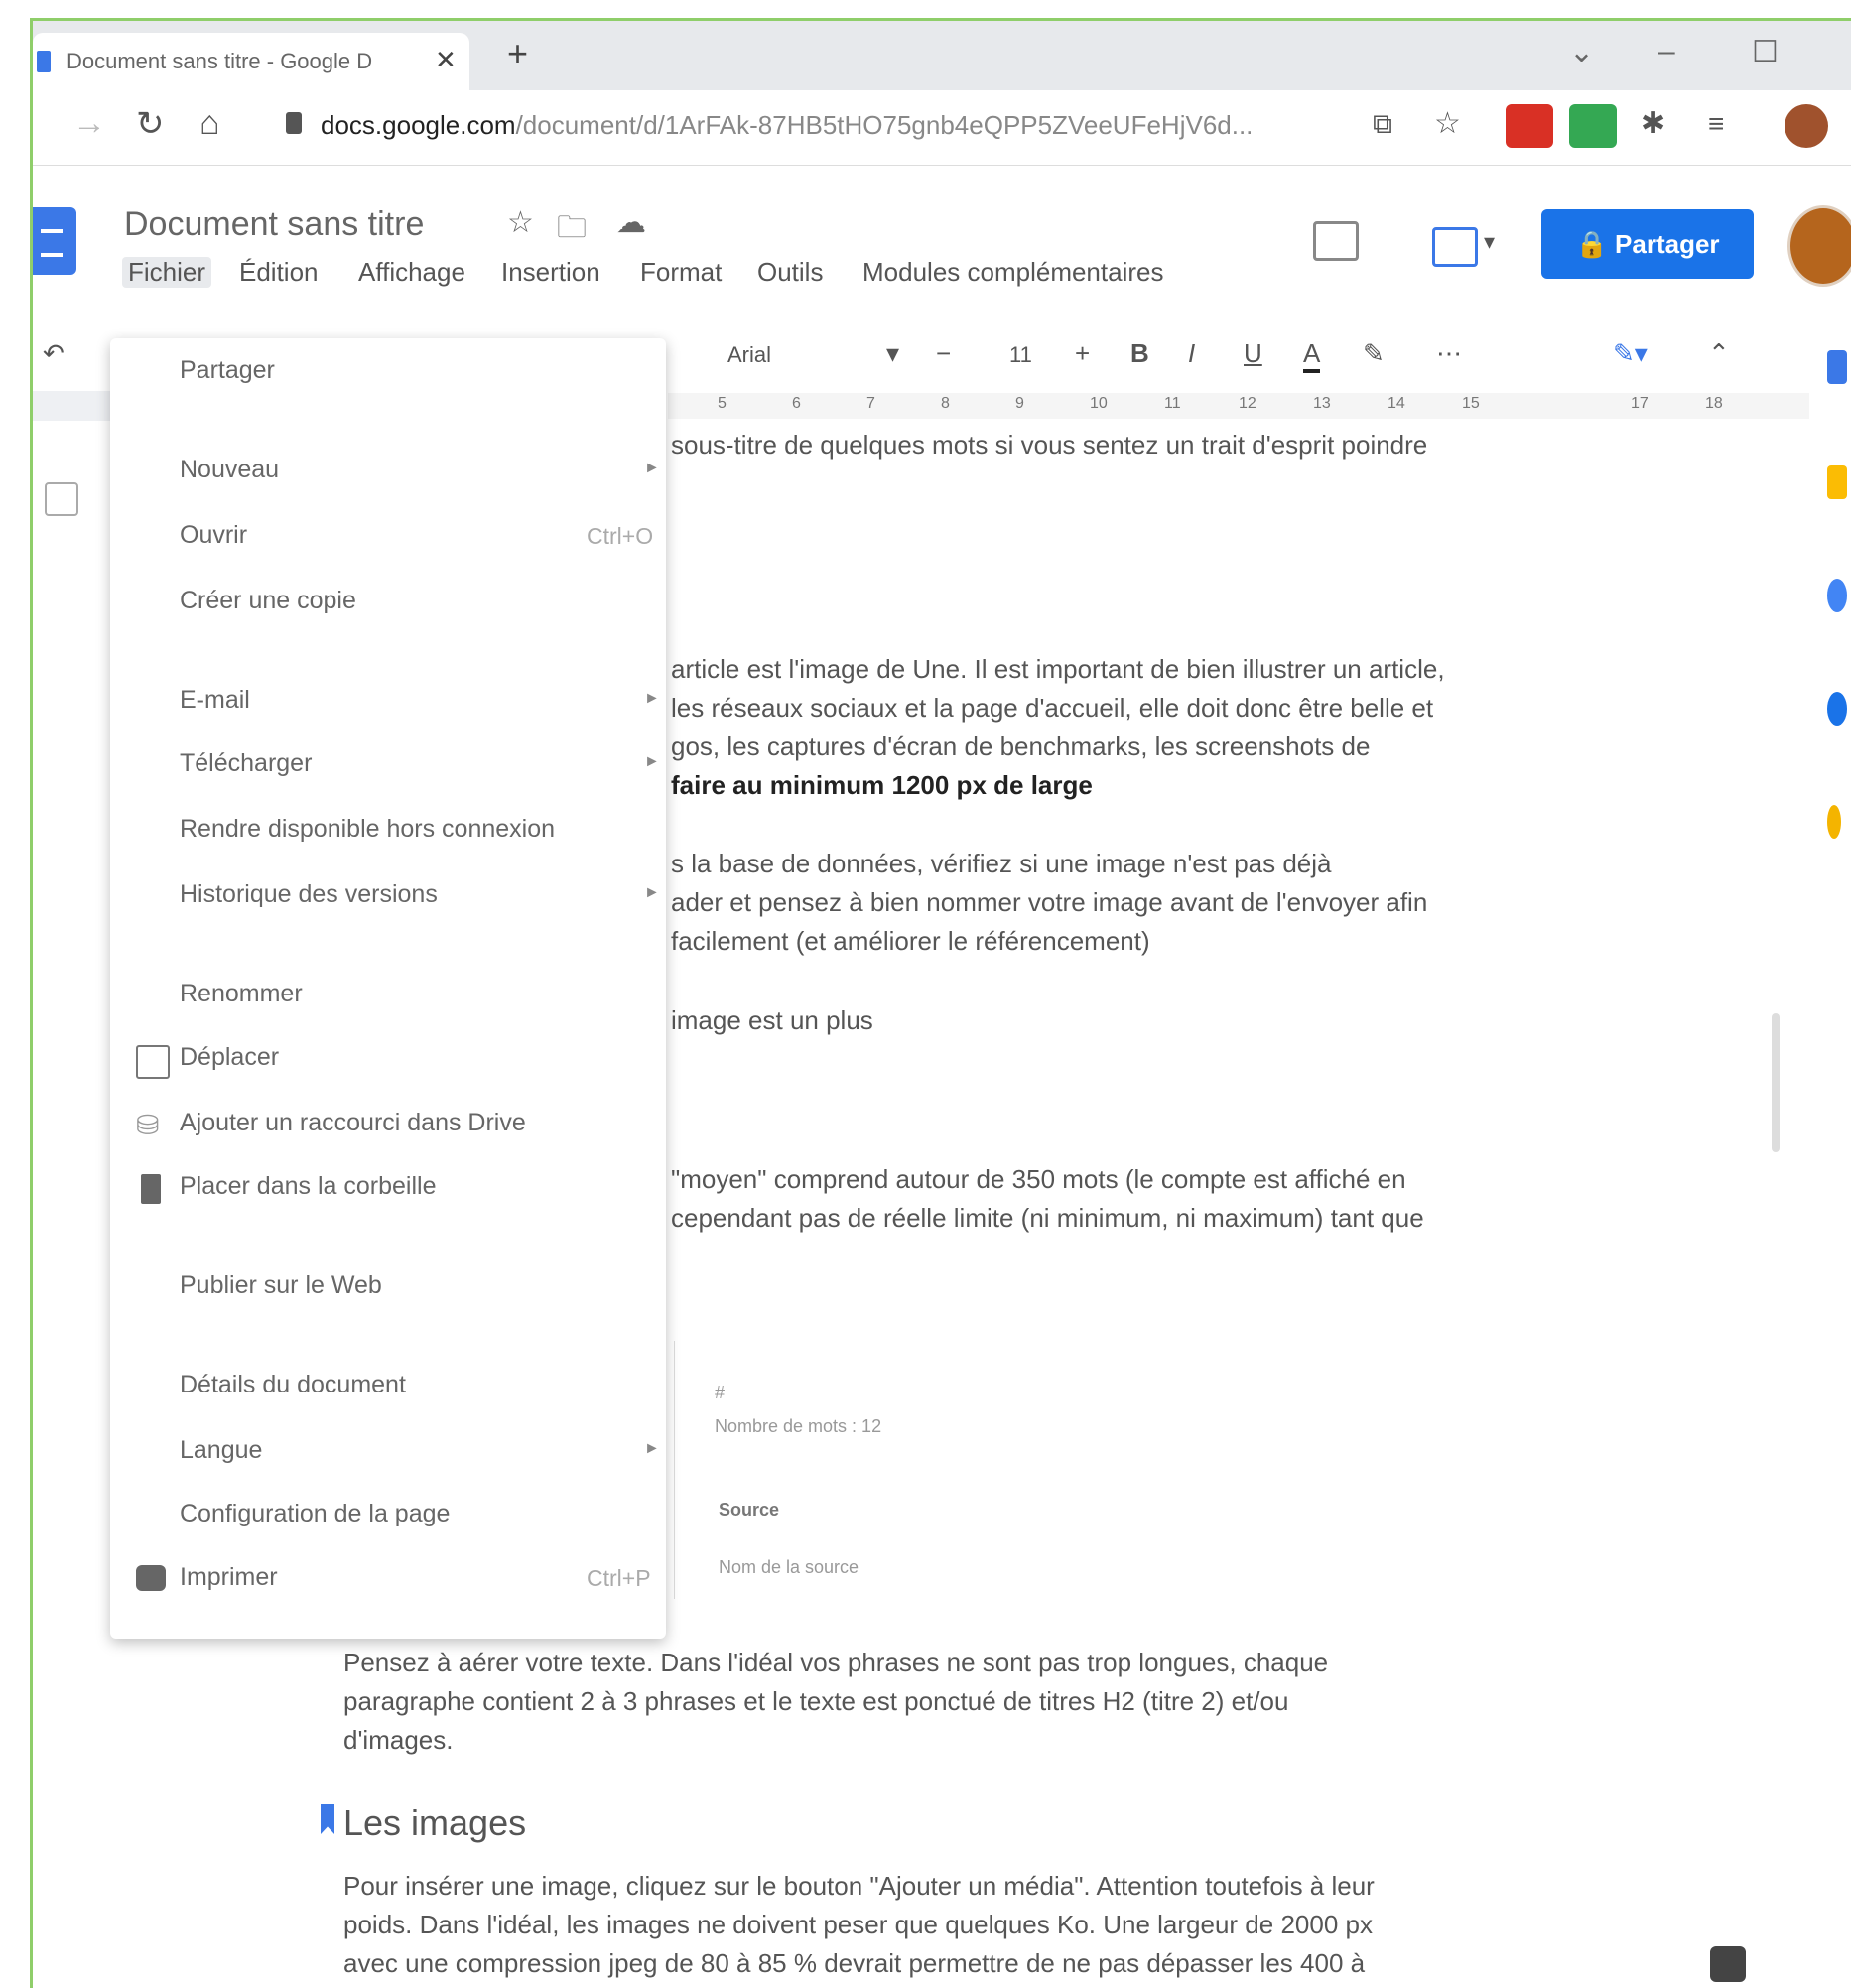  I want to click on menu-format: Format, so click(681, 272).